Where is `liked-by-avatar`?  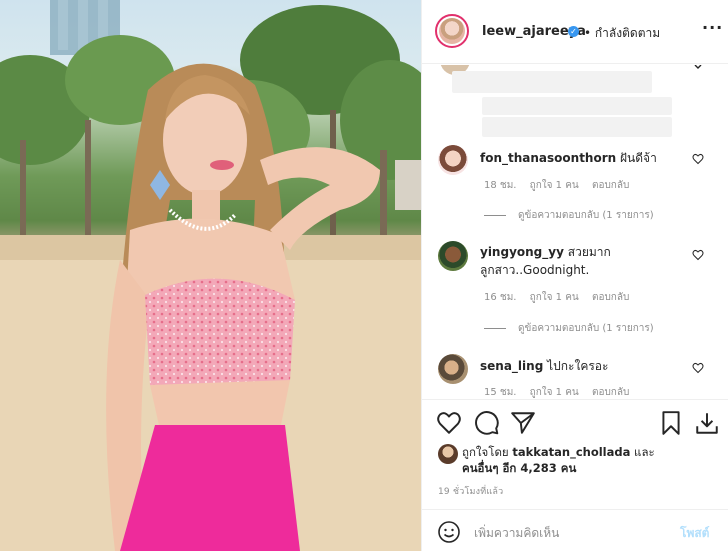 liked-by-avatar is located at coordinates (448, 454).